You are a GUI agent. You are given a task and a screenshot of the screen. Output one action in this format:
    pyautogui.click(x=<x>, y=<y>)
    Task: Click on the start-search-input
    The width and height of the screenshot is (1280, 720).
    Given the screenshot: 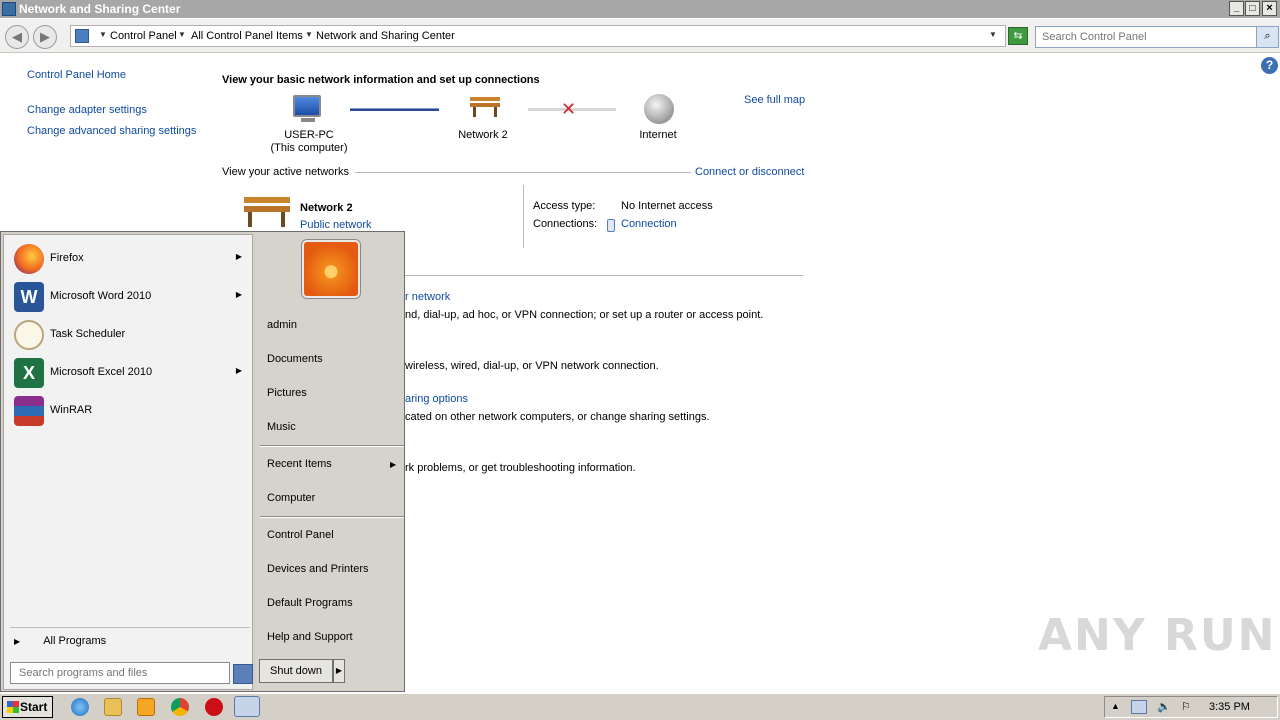 What is the action you would take?
    pyautogui.click(x=117, y=673)
    